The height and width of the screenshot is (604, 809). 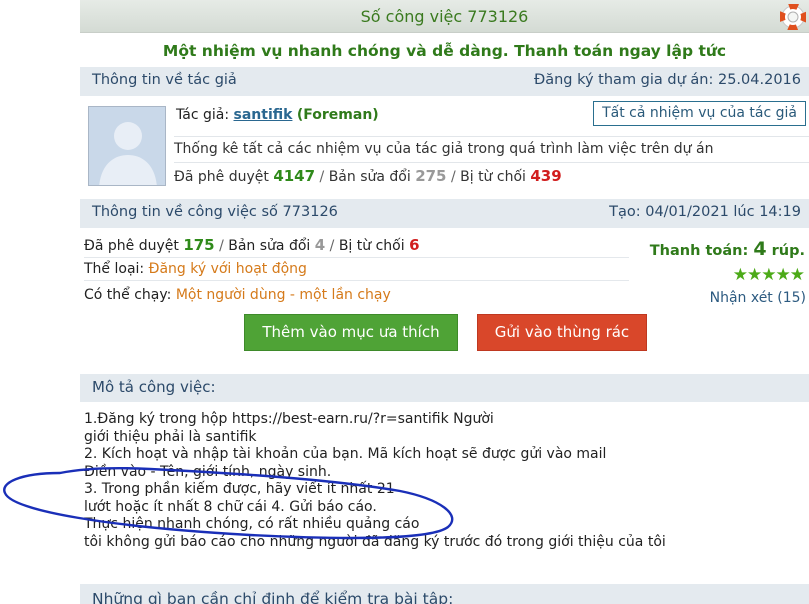 I want to click on rating-stars-icon: ★★★★★, so click(x=768, y=275).